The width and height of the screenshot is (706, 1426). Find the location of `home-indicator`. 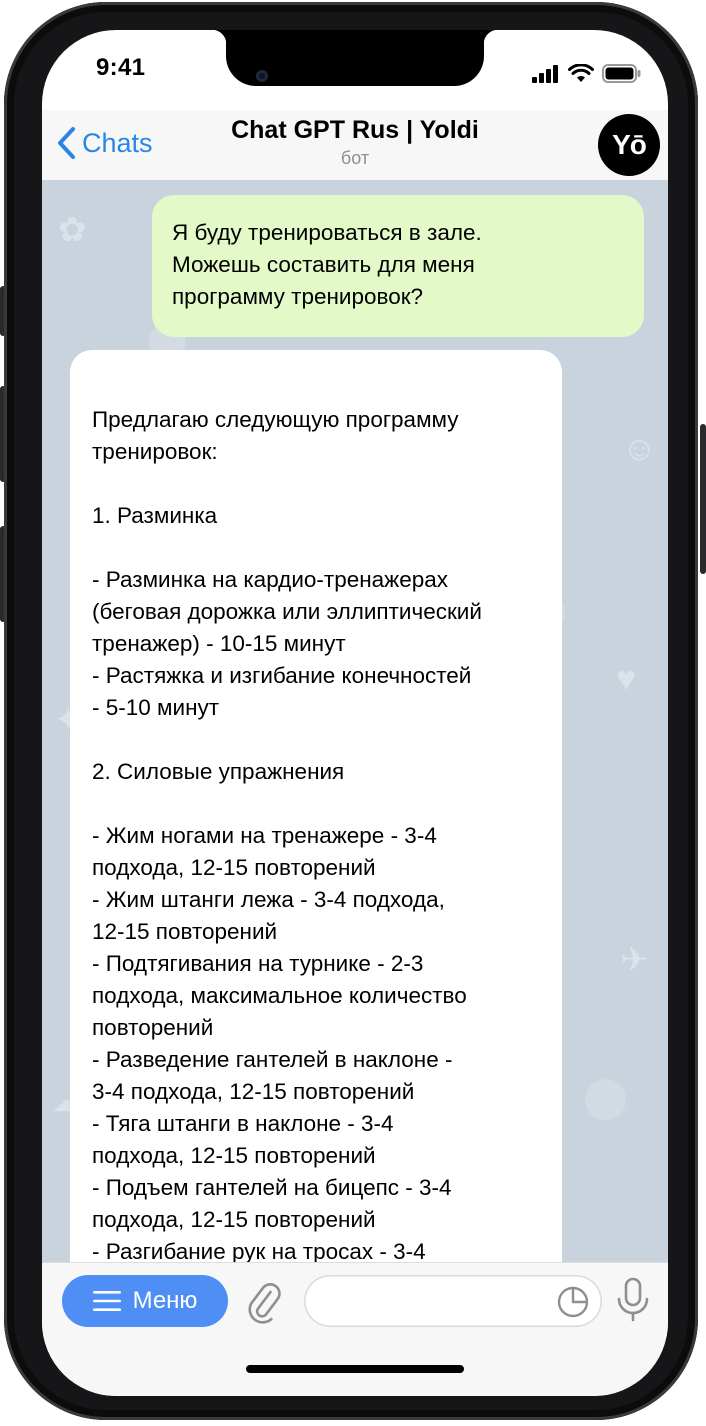

home-indicator is located at coordinates (355, 1369).